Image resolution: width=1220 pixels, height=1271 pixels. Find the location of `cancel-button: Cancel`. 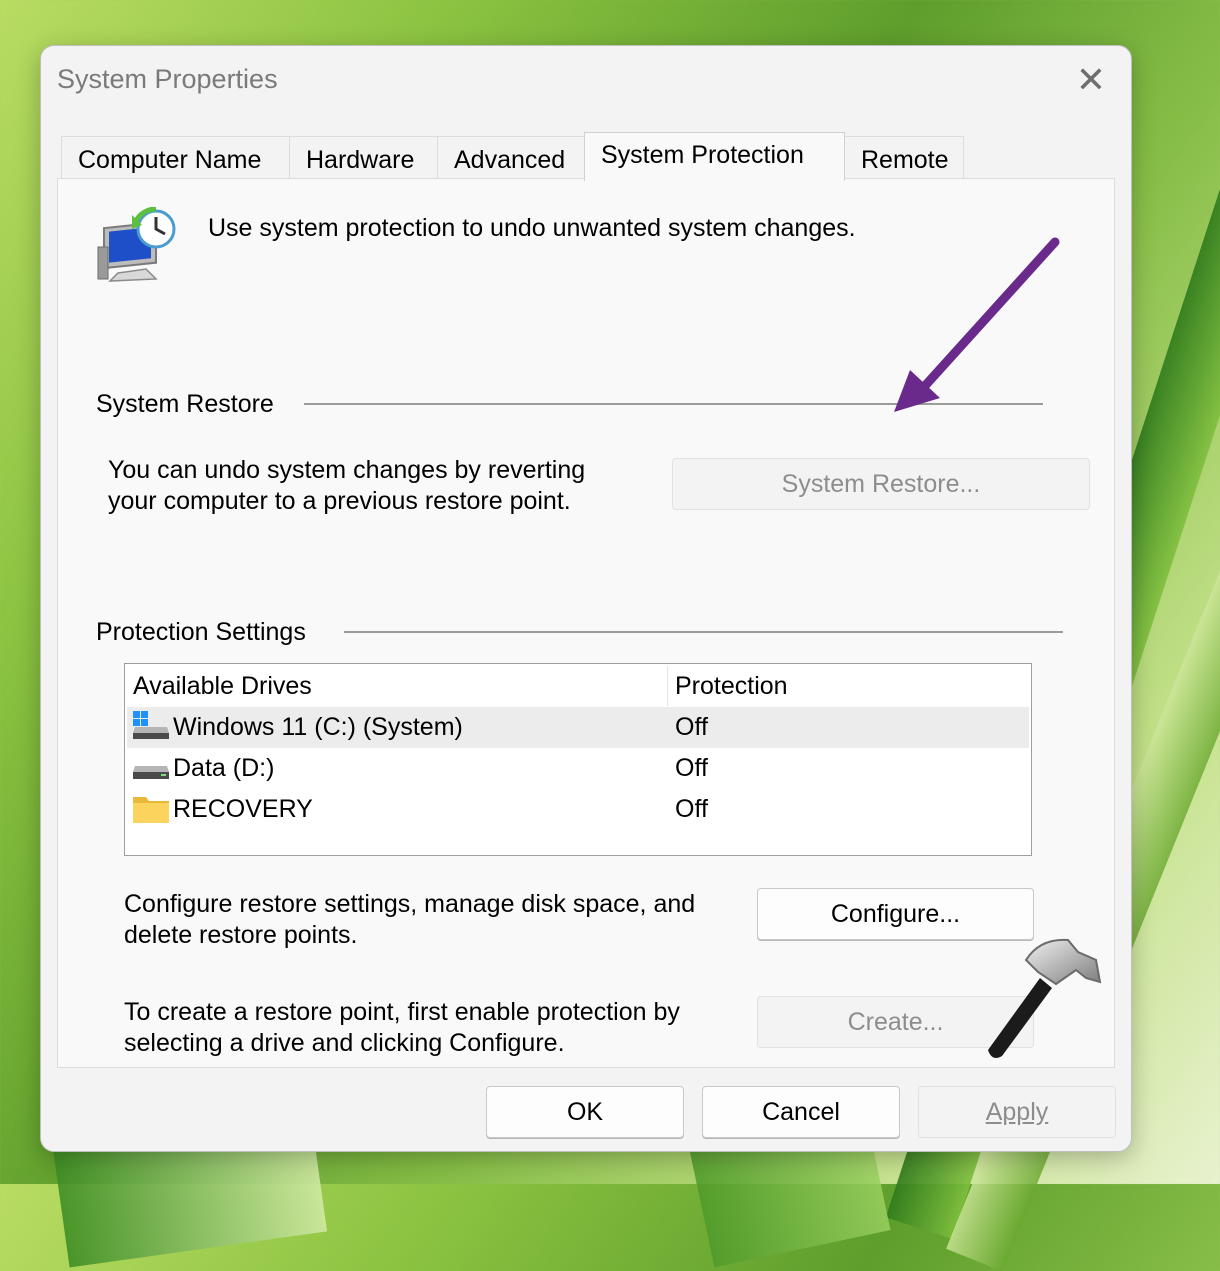

cancel-button: Cancel is located at coordinates (801, 1112).